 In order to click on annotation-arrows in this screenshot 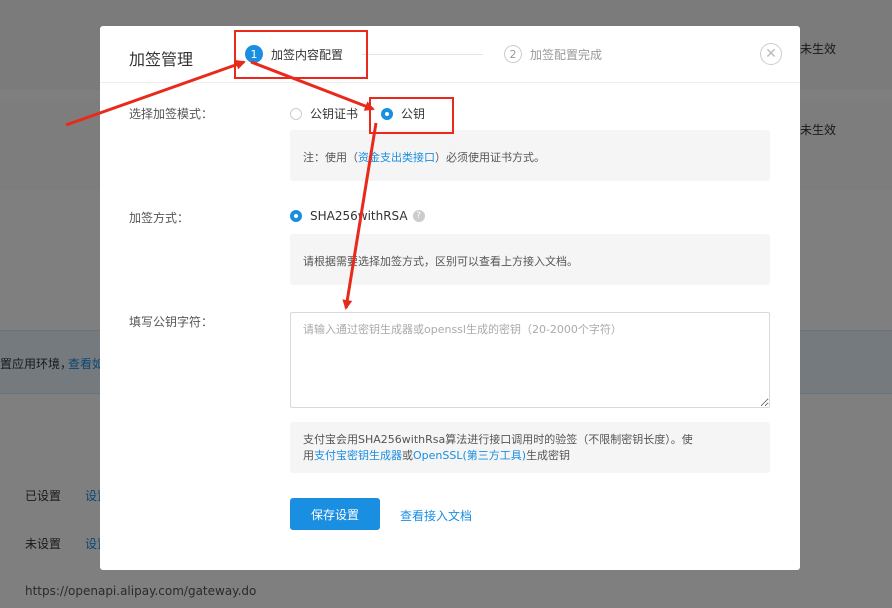, I will do `click(221, 184)`.